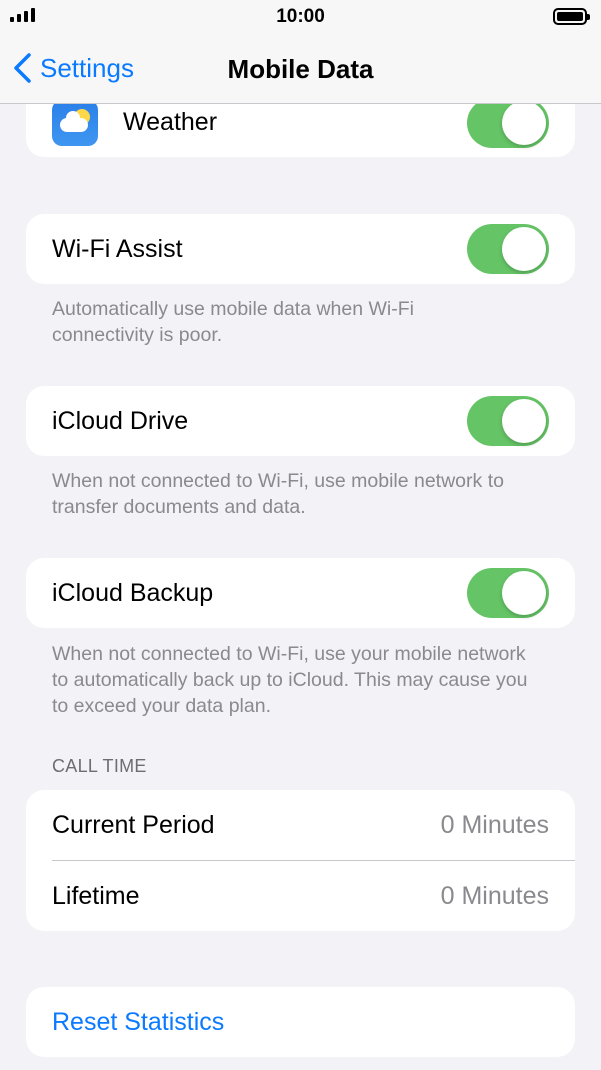 The height and width of the screenshot is (1070, 601). I want to click on icloud-drive-row: iCloud Drive, so click(300, 421).